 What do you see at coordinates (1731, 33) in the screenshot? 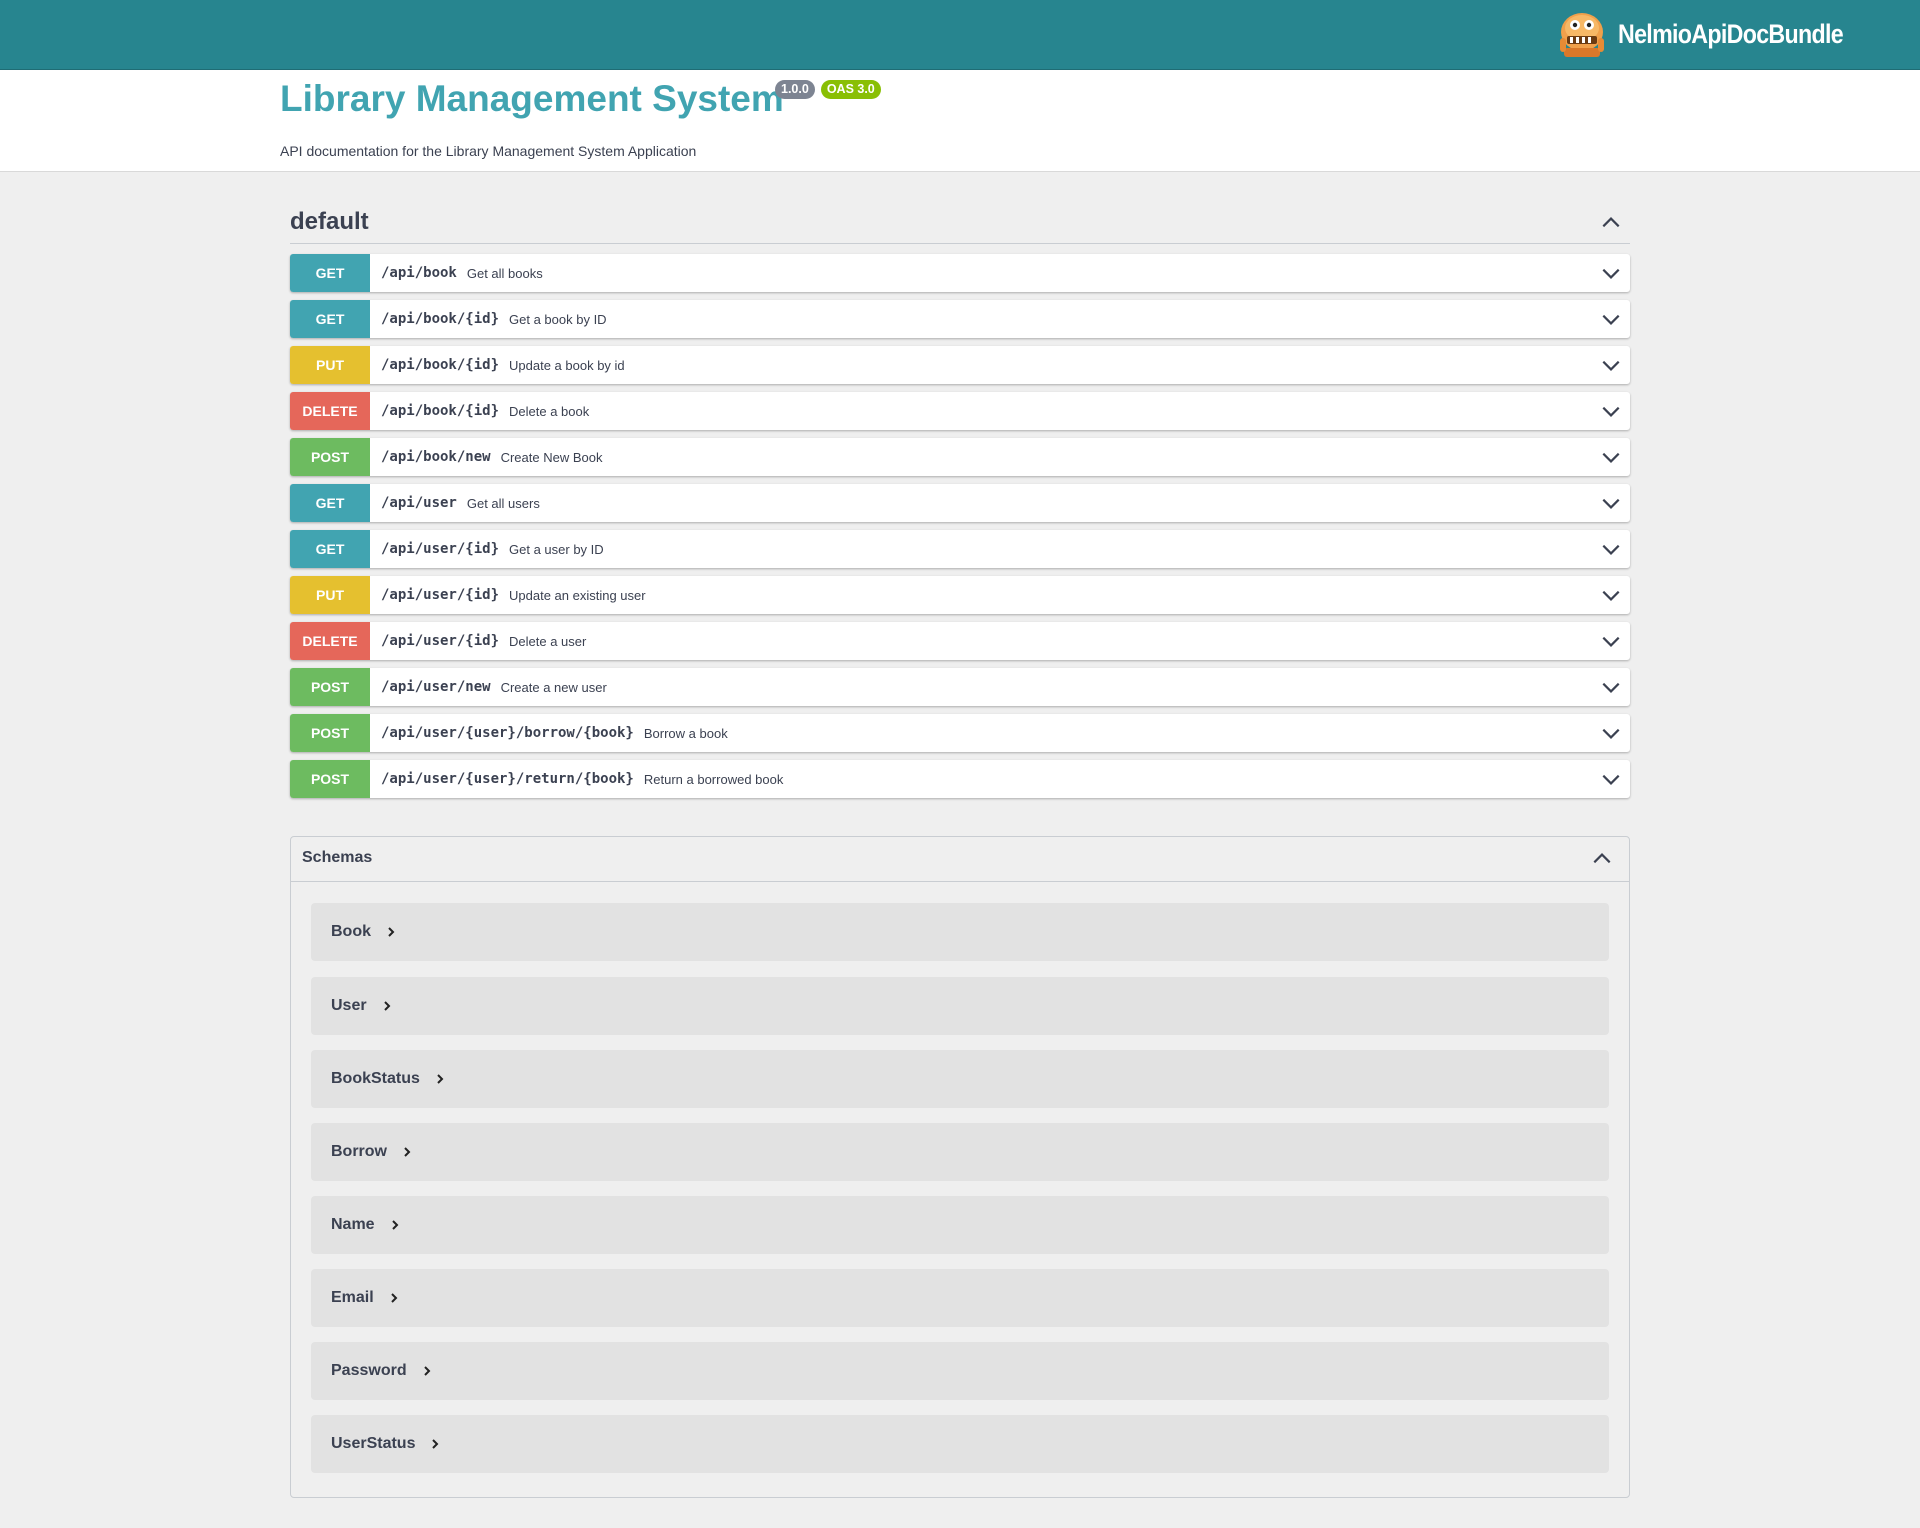
I see `brand-name: NelmioApiDocBundle` at bounding box center [1731, 33].